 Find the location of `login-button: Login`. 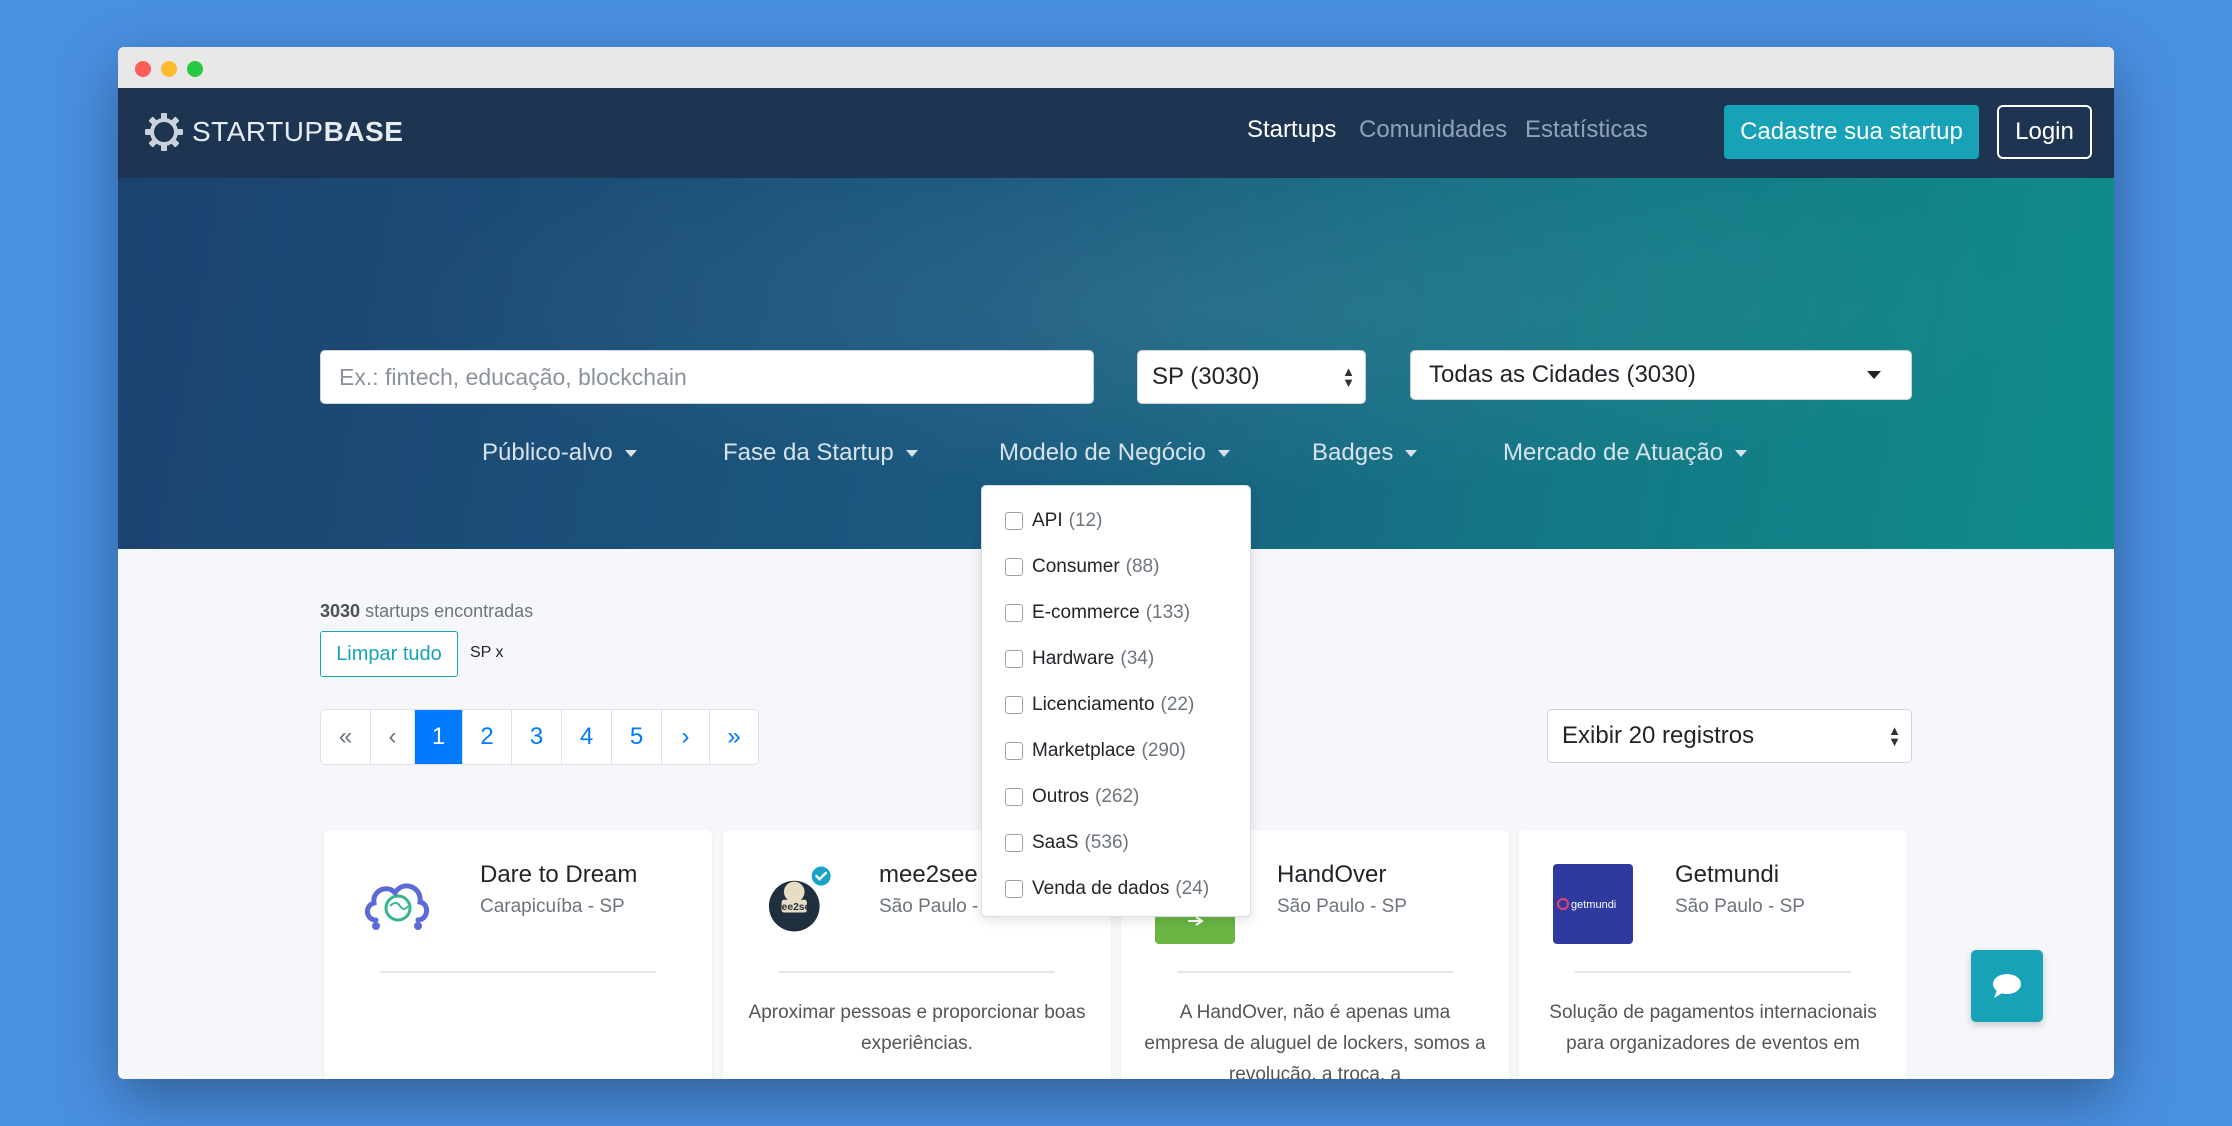

login-button: Login is located at coordinates (2044, 132).